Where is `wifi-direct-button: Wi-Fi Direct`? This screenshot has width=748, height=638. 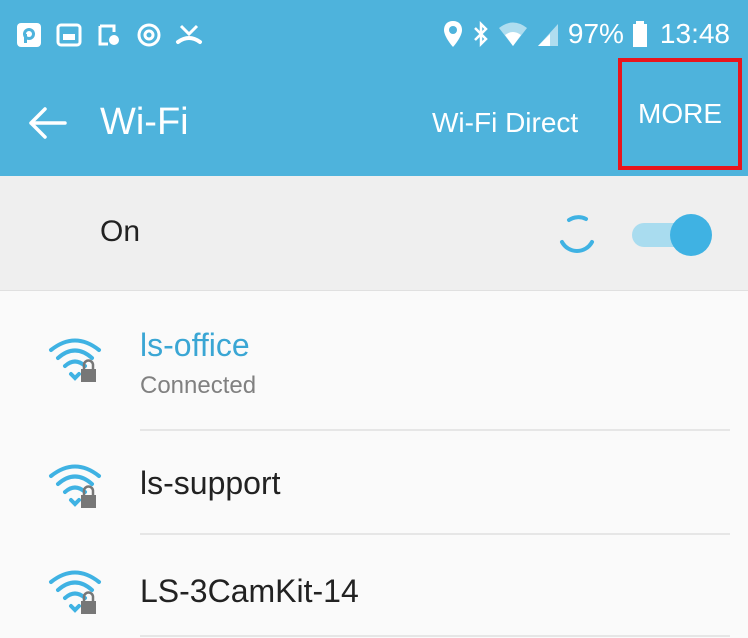
wifi-direct-button: Wi-Fi Direct is located at coordinates (505, 123).